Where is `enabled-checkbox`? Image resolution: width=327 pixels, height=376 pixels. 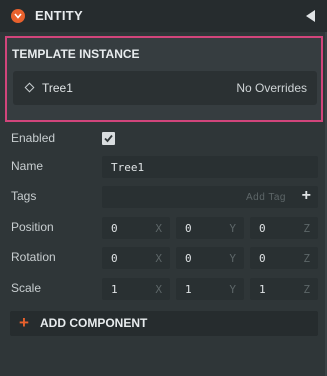 enabled-checkbox is located at coordinates (108, 138).